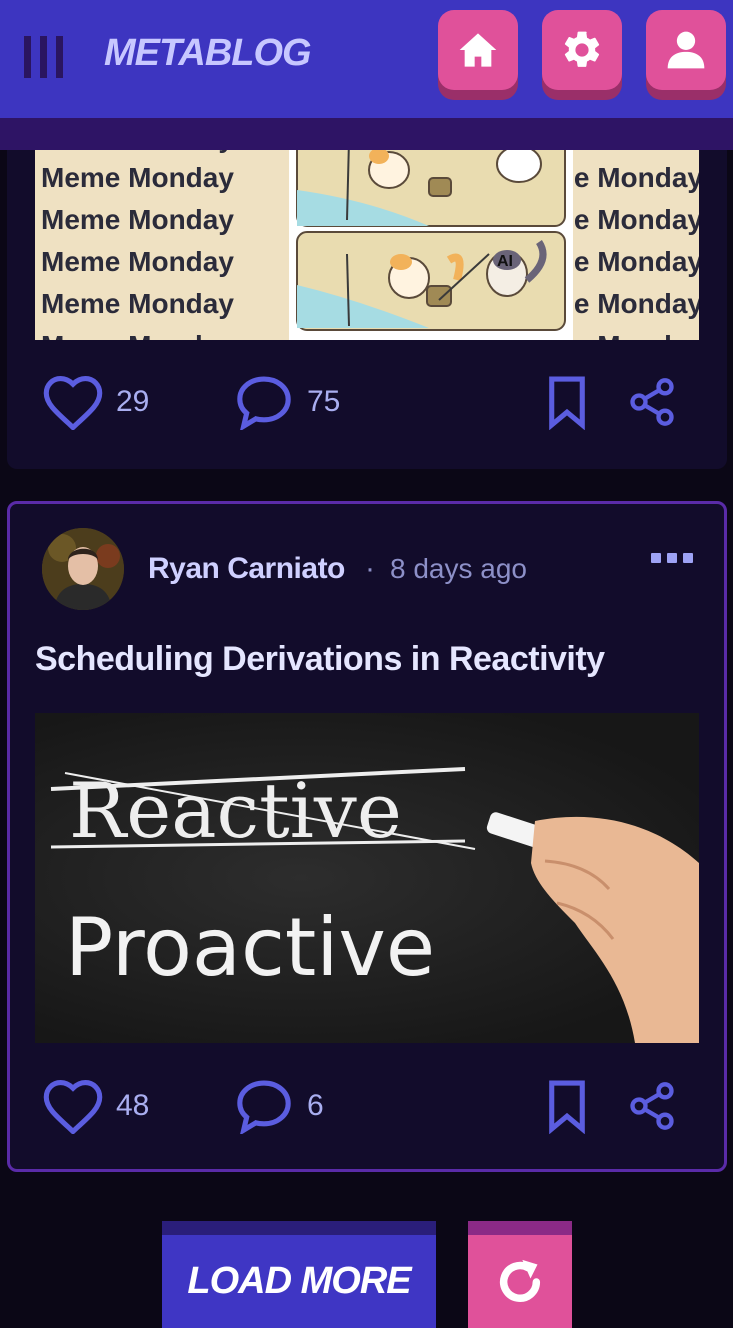 This screenshot has width=733, height=1328. Describe the element at coordinates (672, 558) in the screenshot. I see `more-options-icon` at that location.